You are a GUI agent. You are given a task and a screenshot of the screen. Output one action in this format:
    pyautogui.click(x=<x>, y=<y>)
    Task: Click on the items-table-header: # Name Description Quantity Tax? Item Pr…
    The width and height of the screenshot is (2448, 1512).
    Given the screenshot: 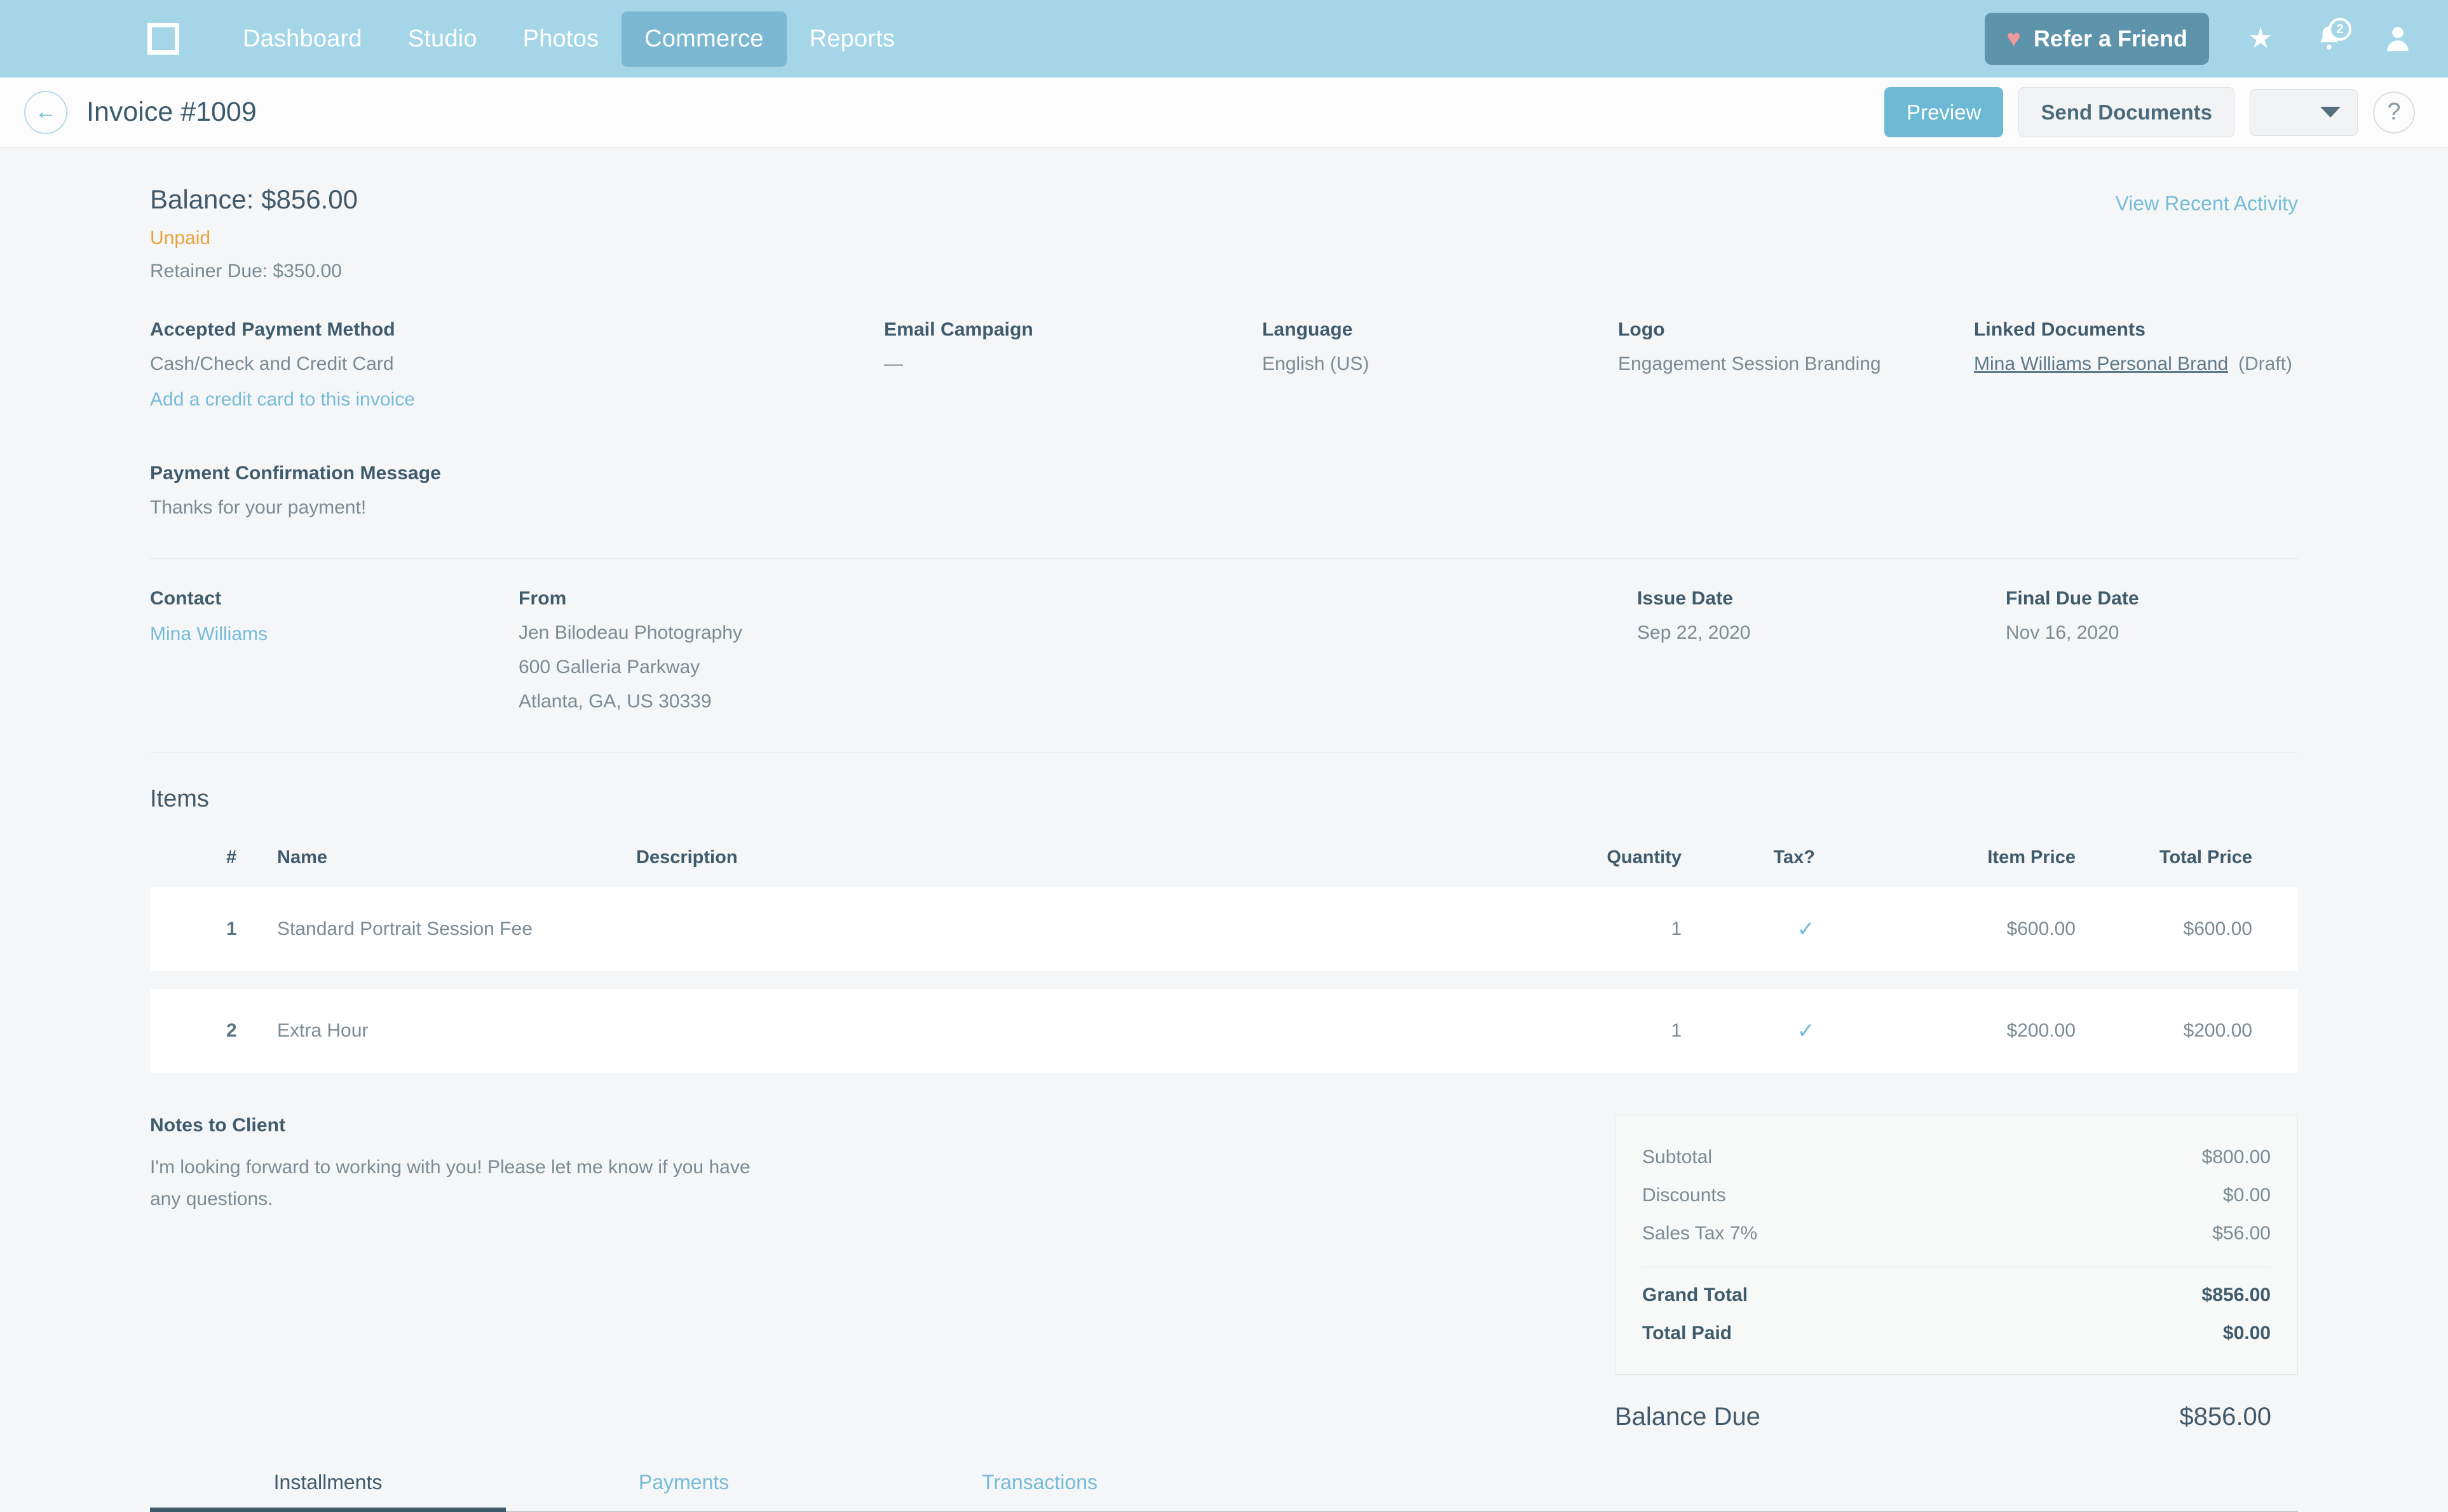 What is the action you would take?
    pyautogui.click(x=1224, y=867)
    